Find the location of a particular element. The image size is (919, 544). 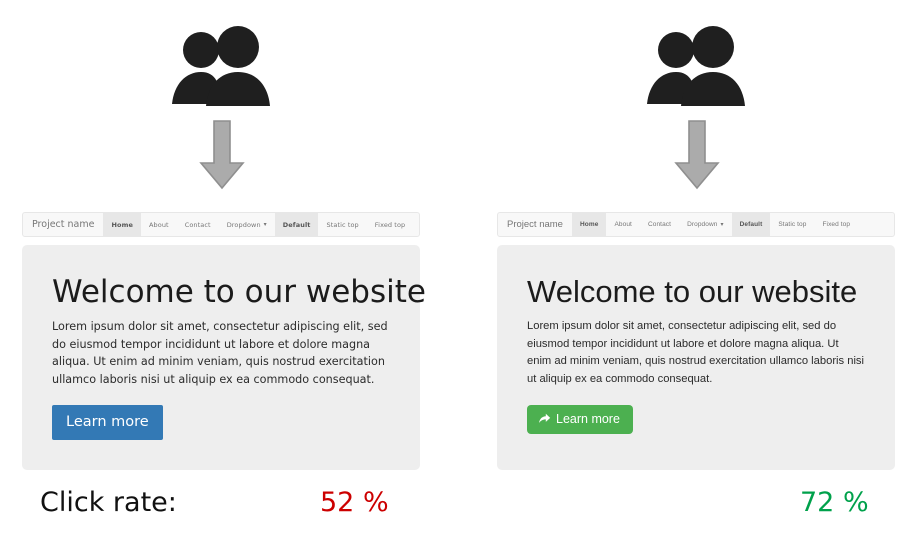

click-rate-label: Click rate: is located at coordinates (108, 502).